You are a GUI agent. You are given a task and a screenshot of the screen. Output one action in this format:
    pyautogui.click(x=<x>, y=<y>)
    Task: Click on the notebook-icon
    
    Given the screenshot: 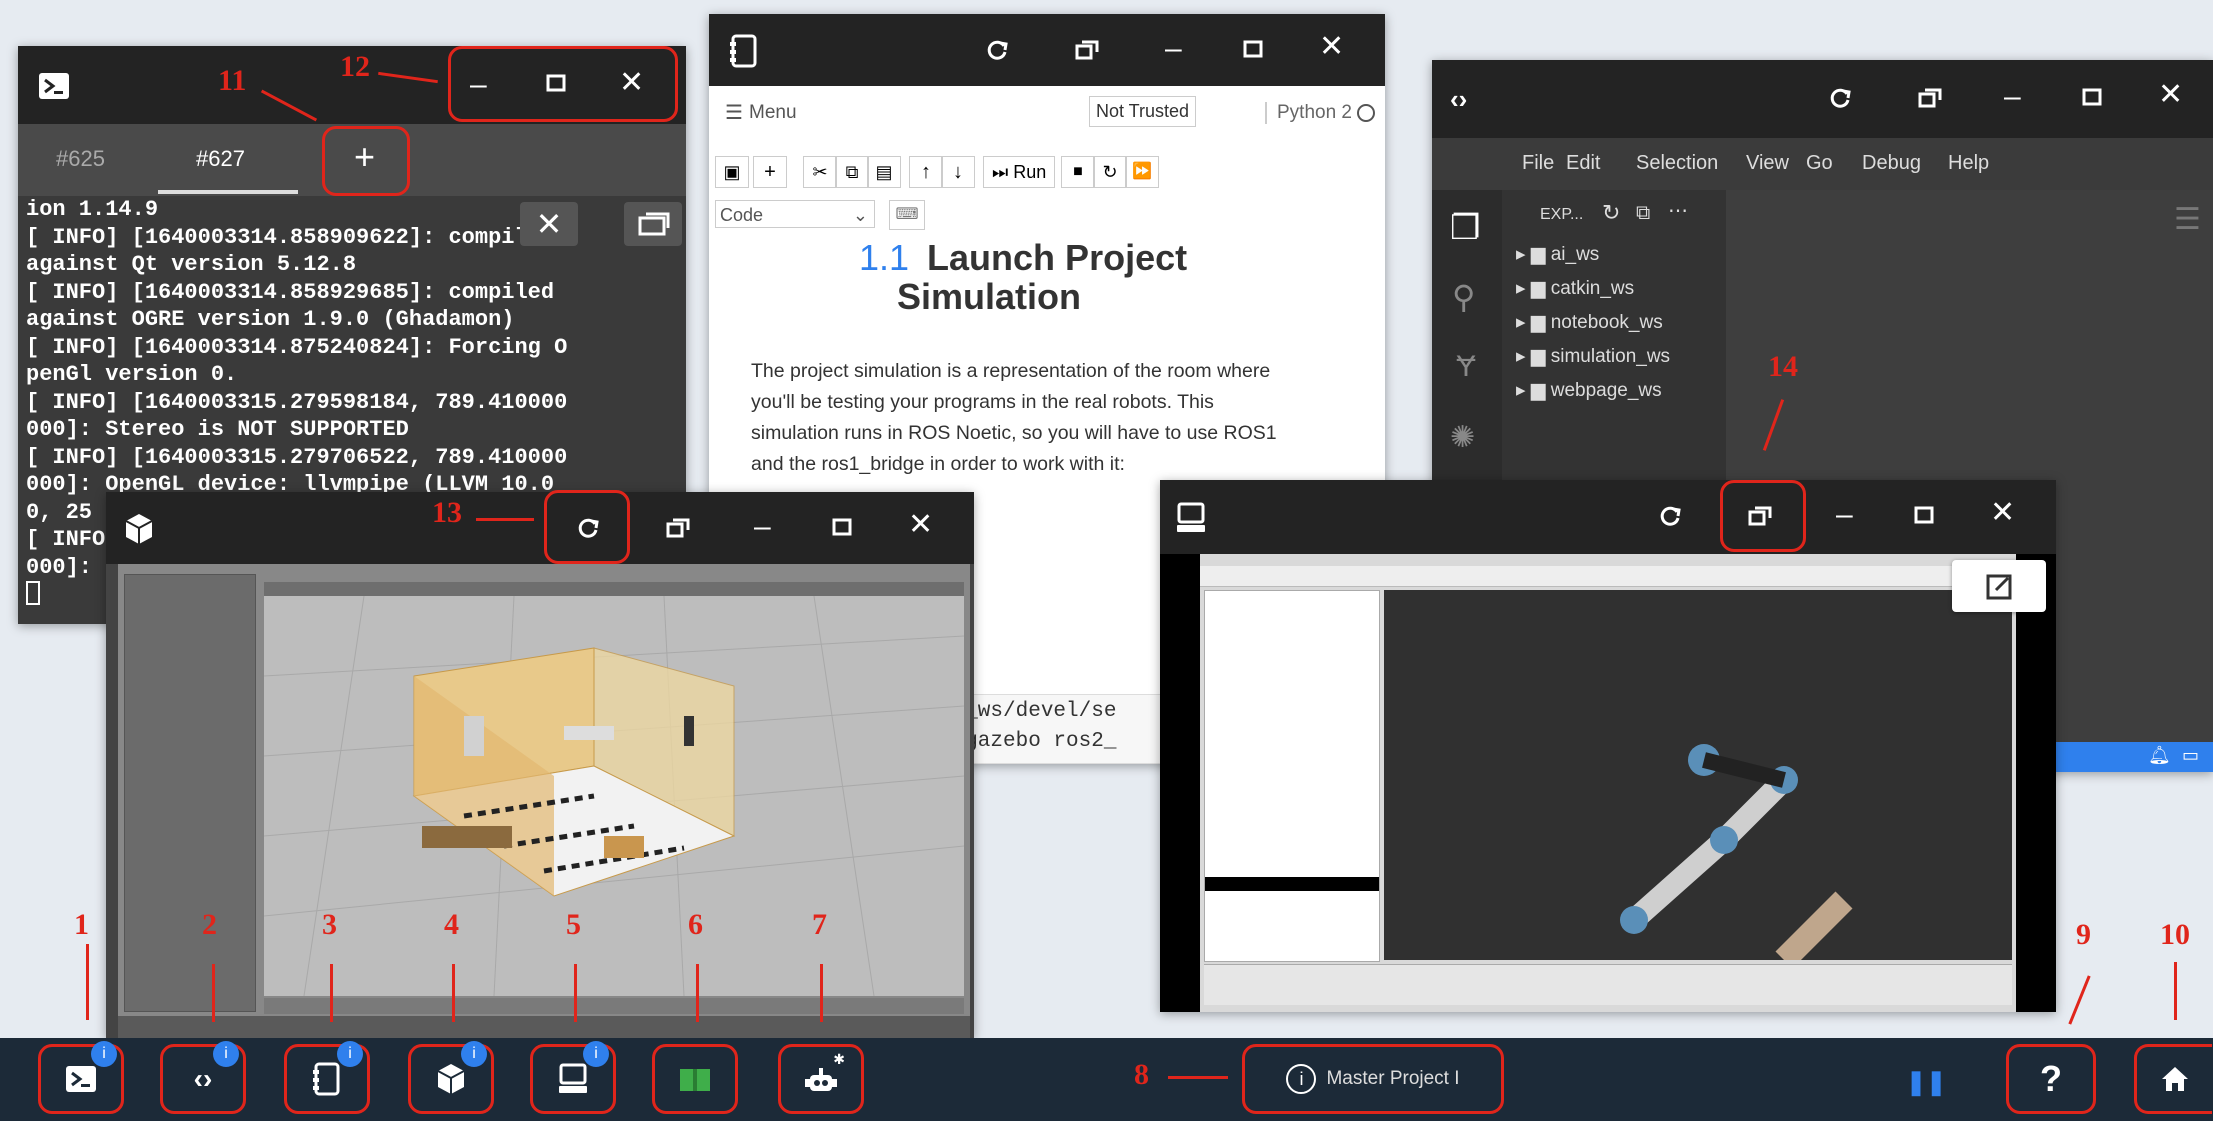 What is the action you would take?
    pyautogui.click(x=327, y=1079)
    